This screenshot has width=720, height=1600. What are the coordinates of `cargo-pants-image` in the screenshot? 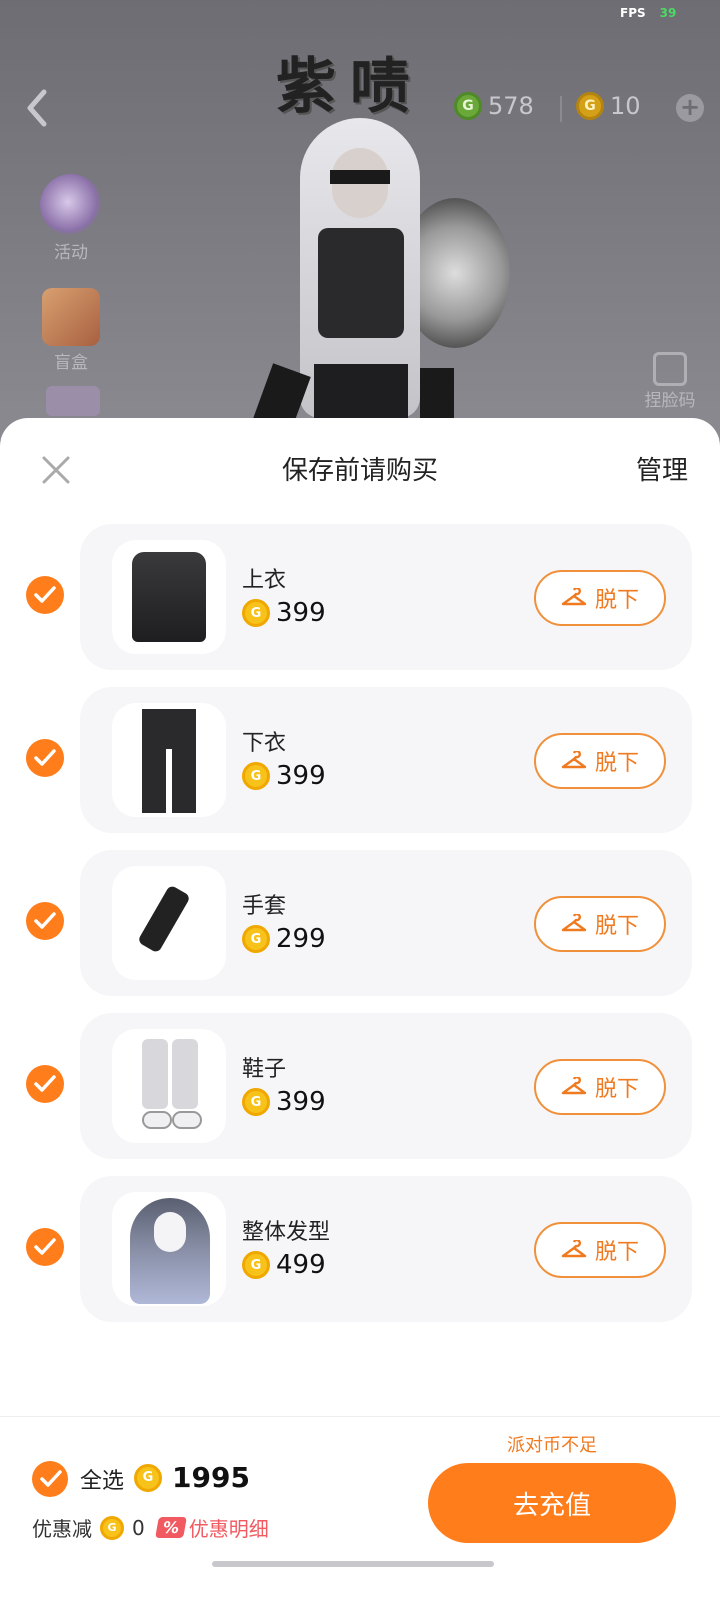 It's located at (169, 761).